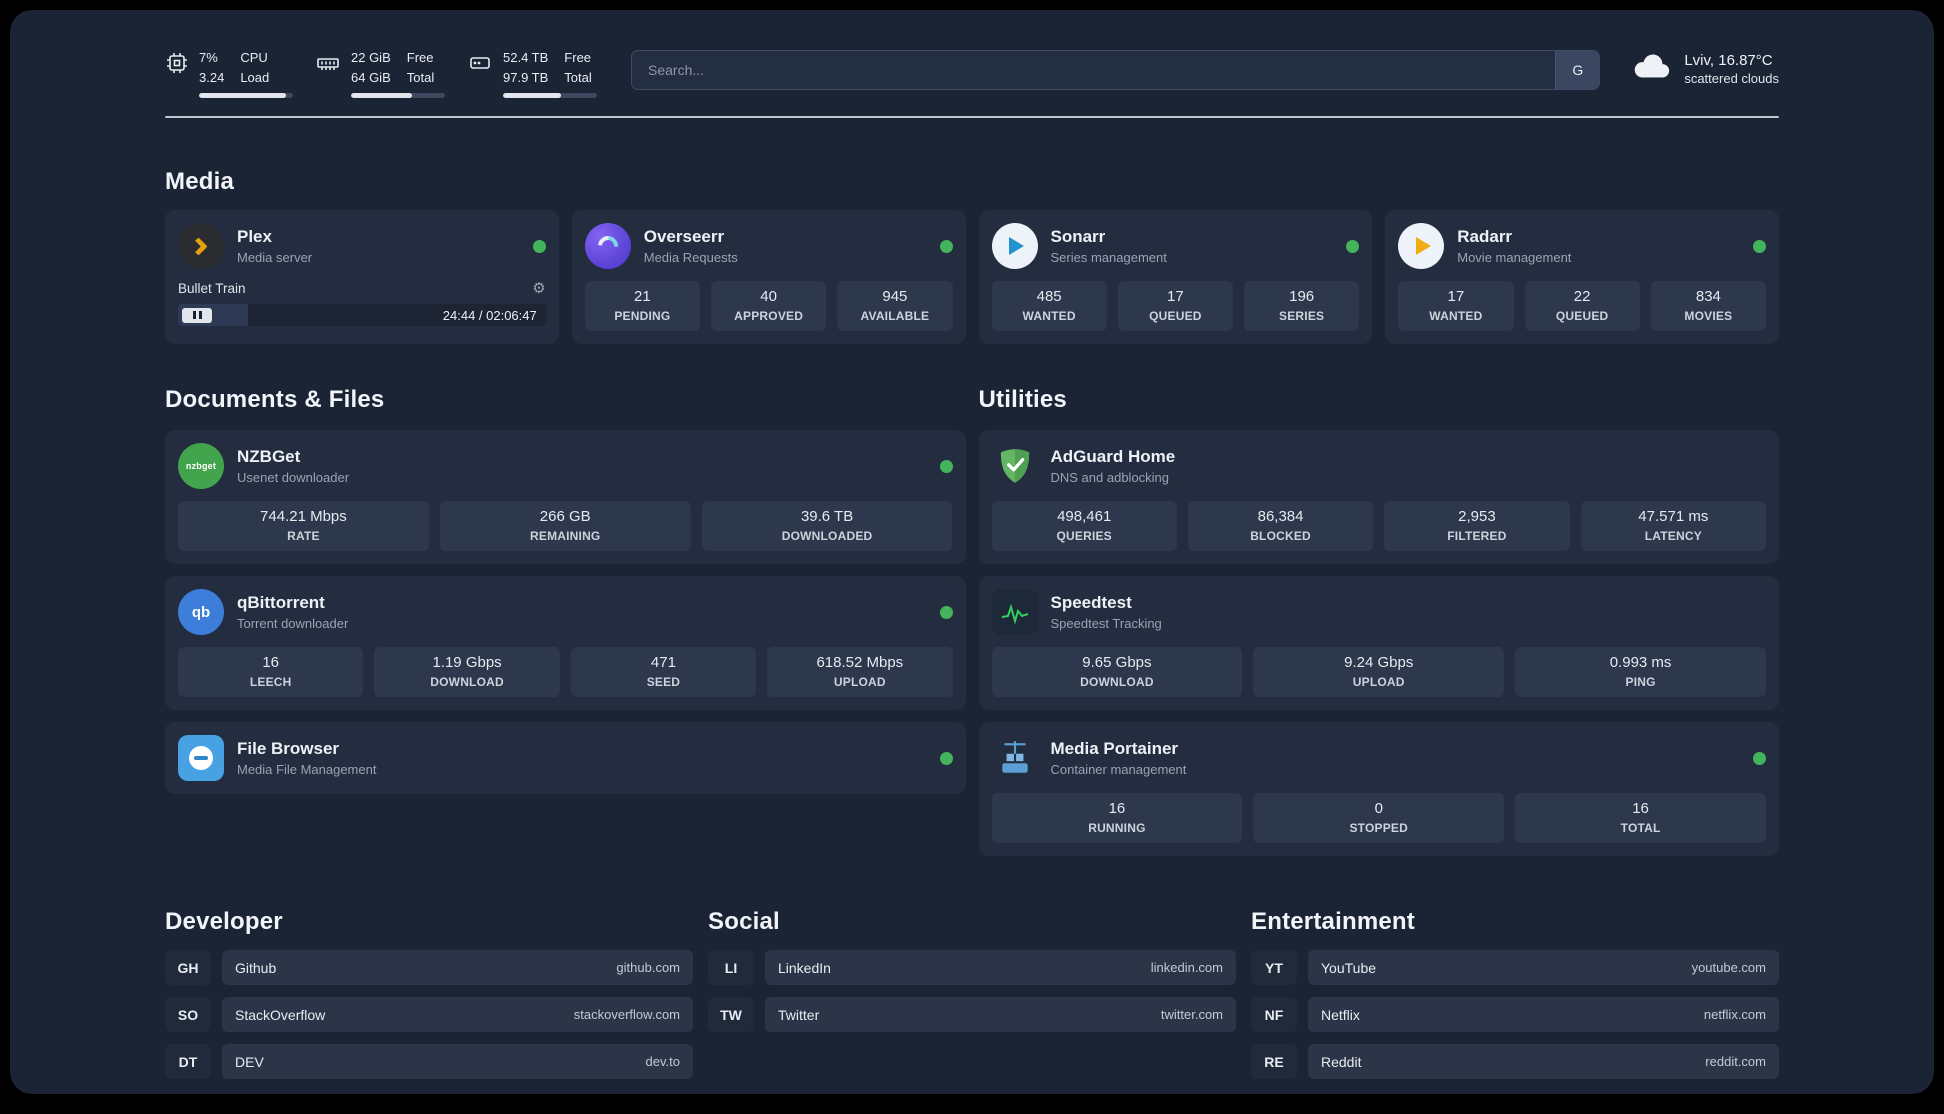  I want to click on stat-box: 471 SEED, so click(663, 672).